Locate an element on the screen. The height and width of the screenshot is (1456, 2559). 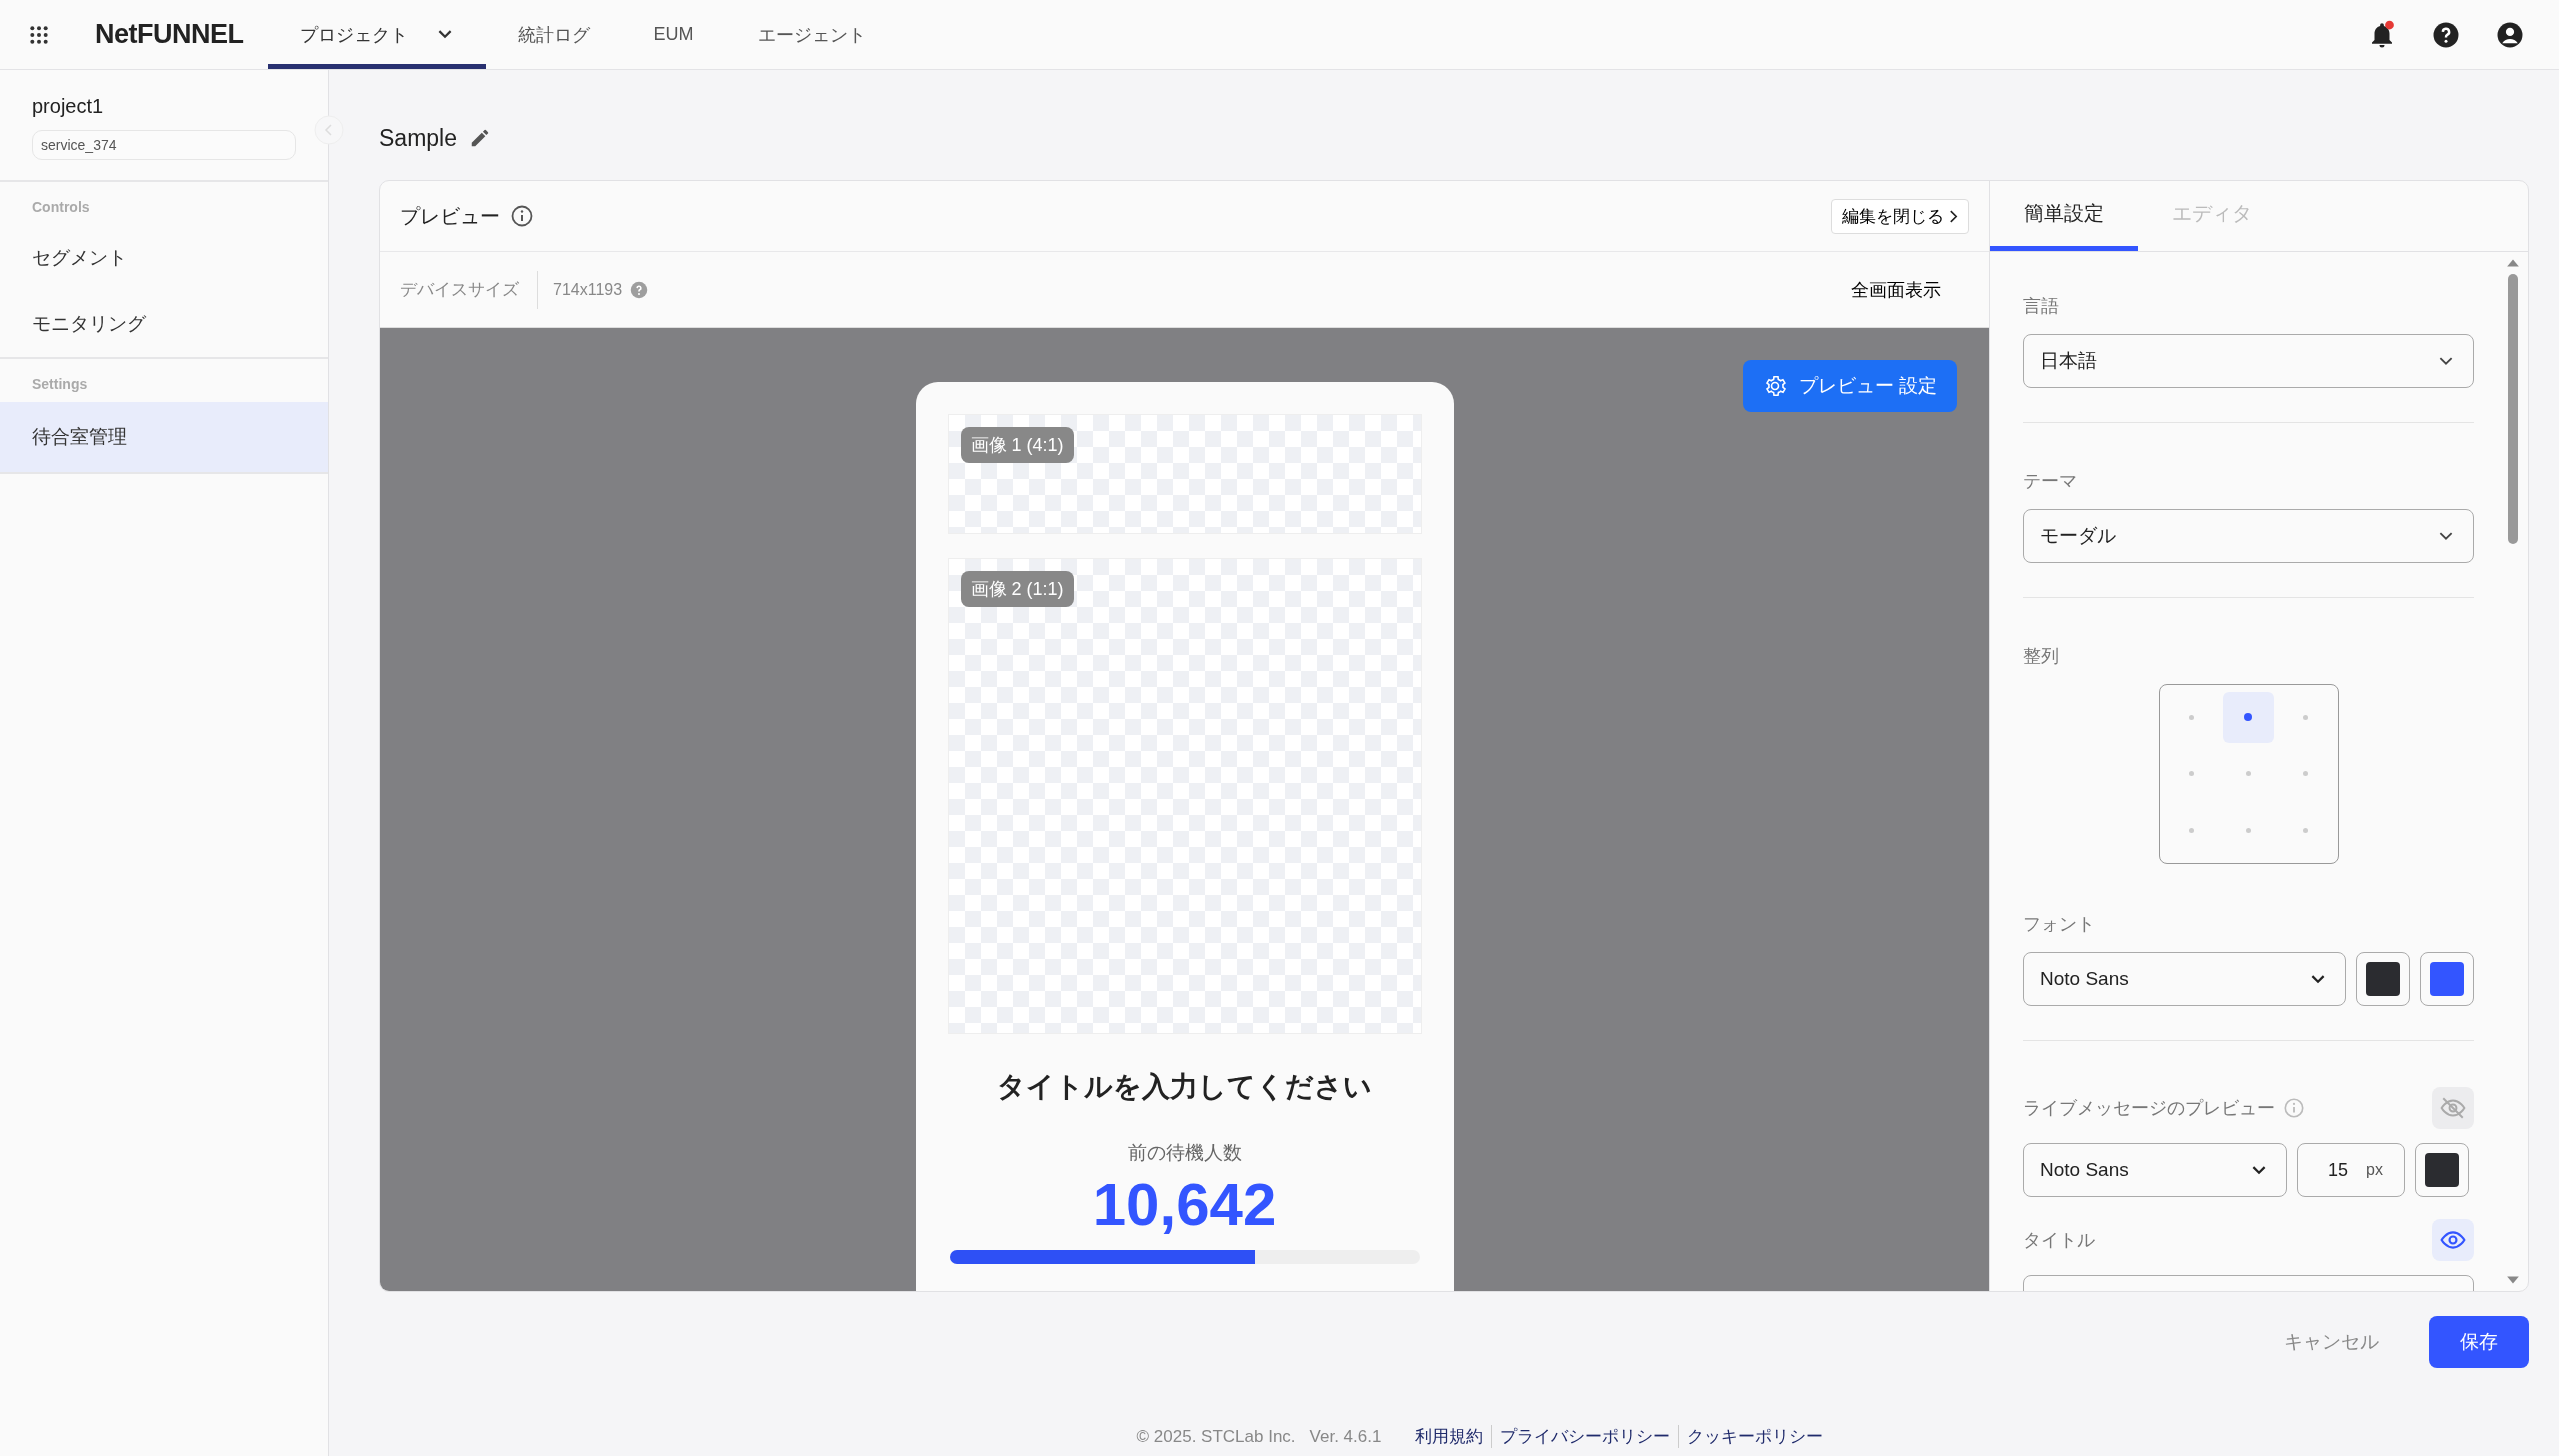
apps-grid-icon is located at coordinates (39, 34).